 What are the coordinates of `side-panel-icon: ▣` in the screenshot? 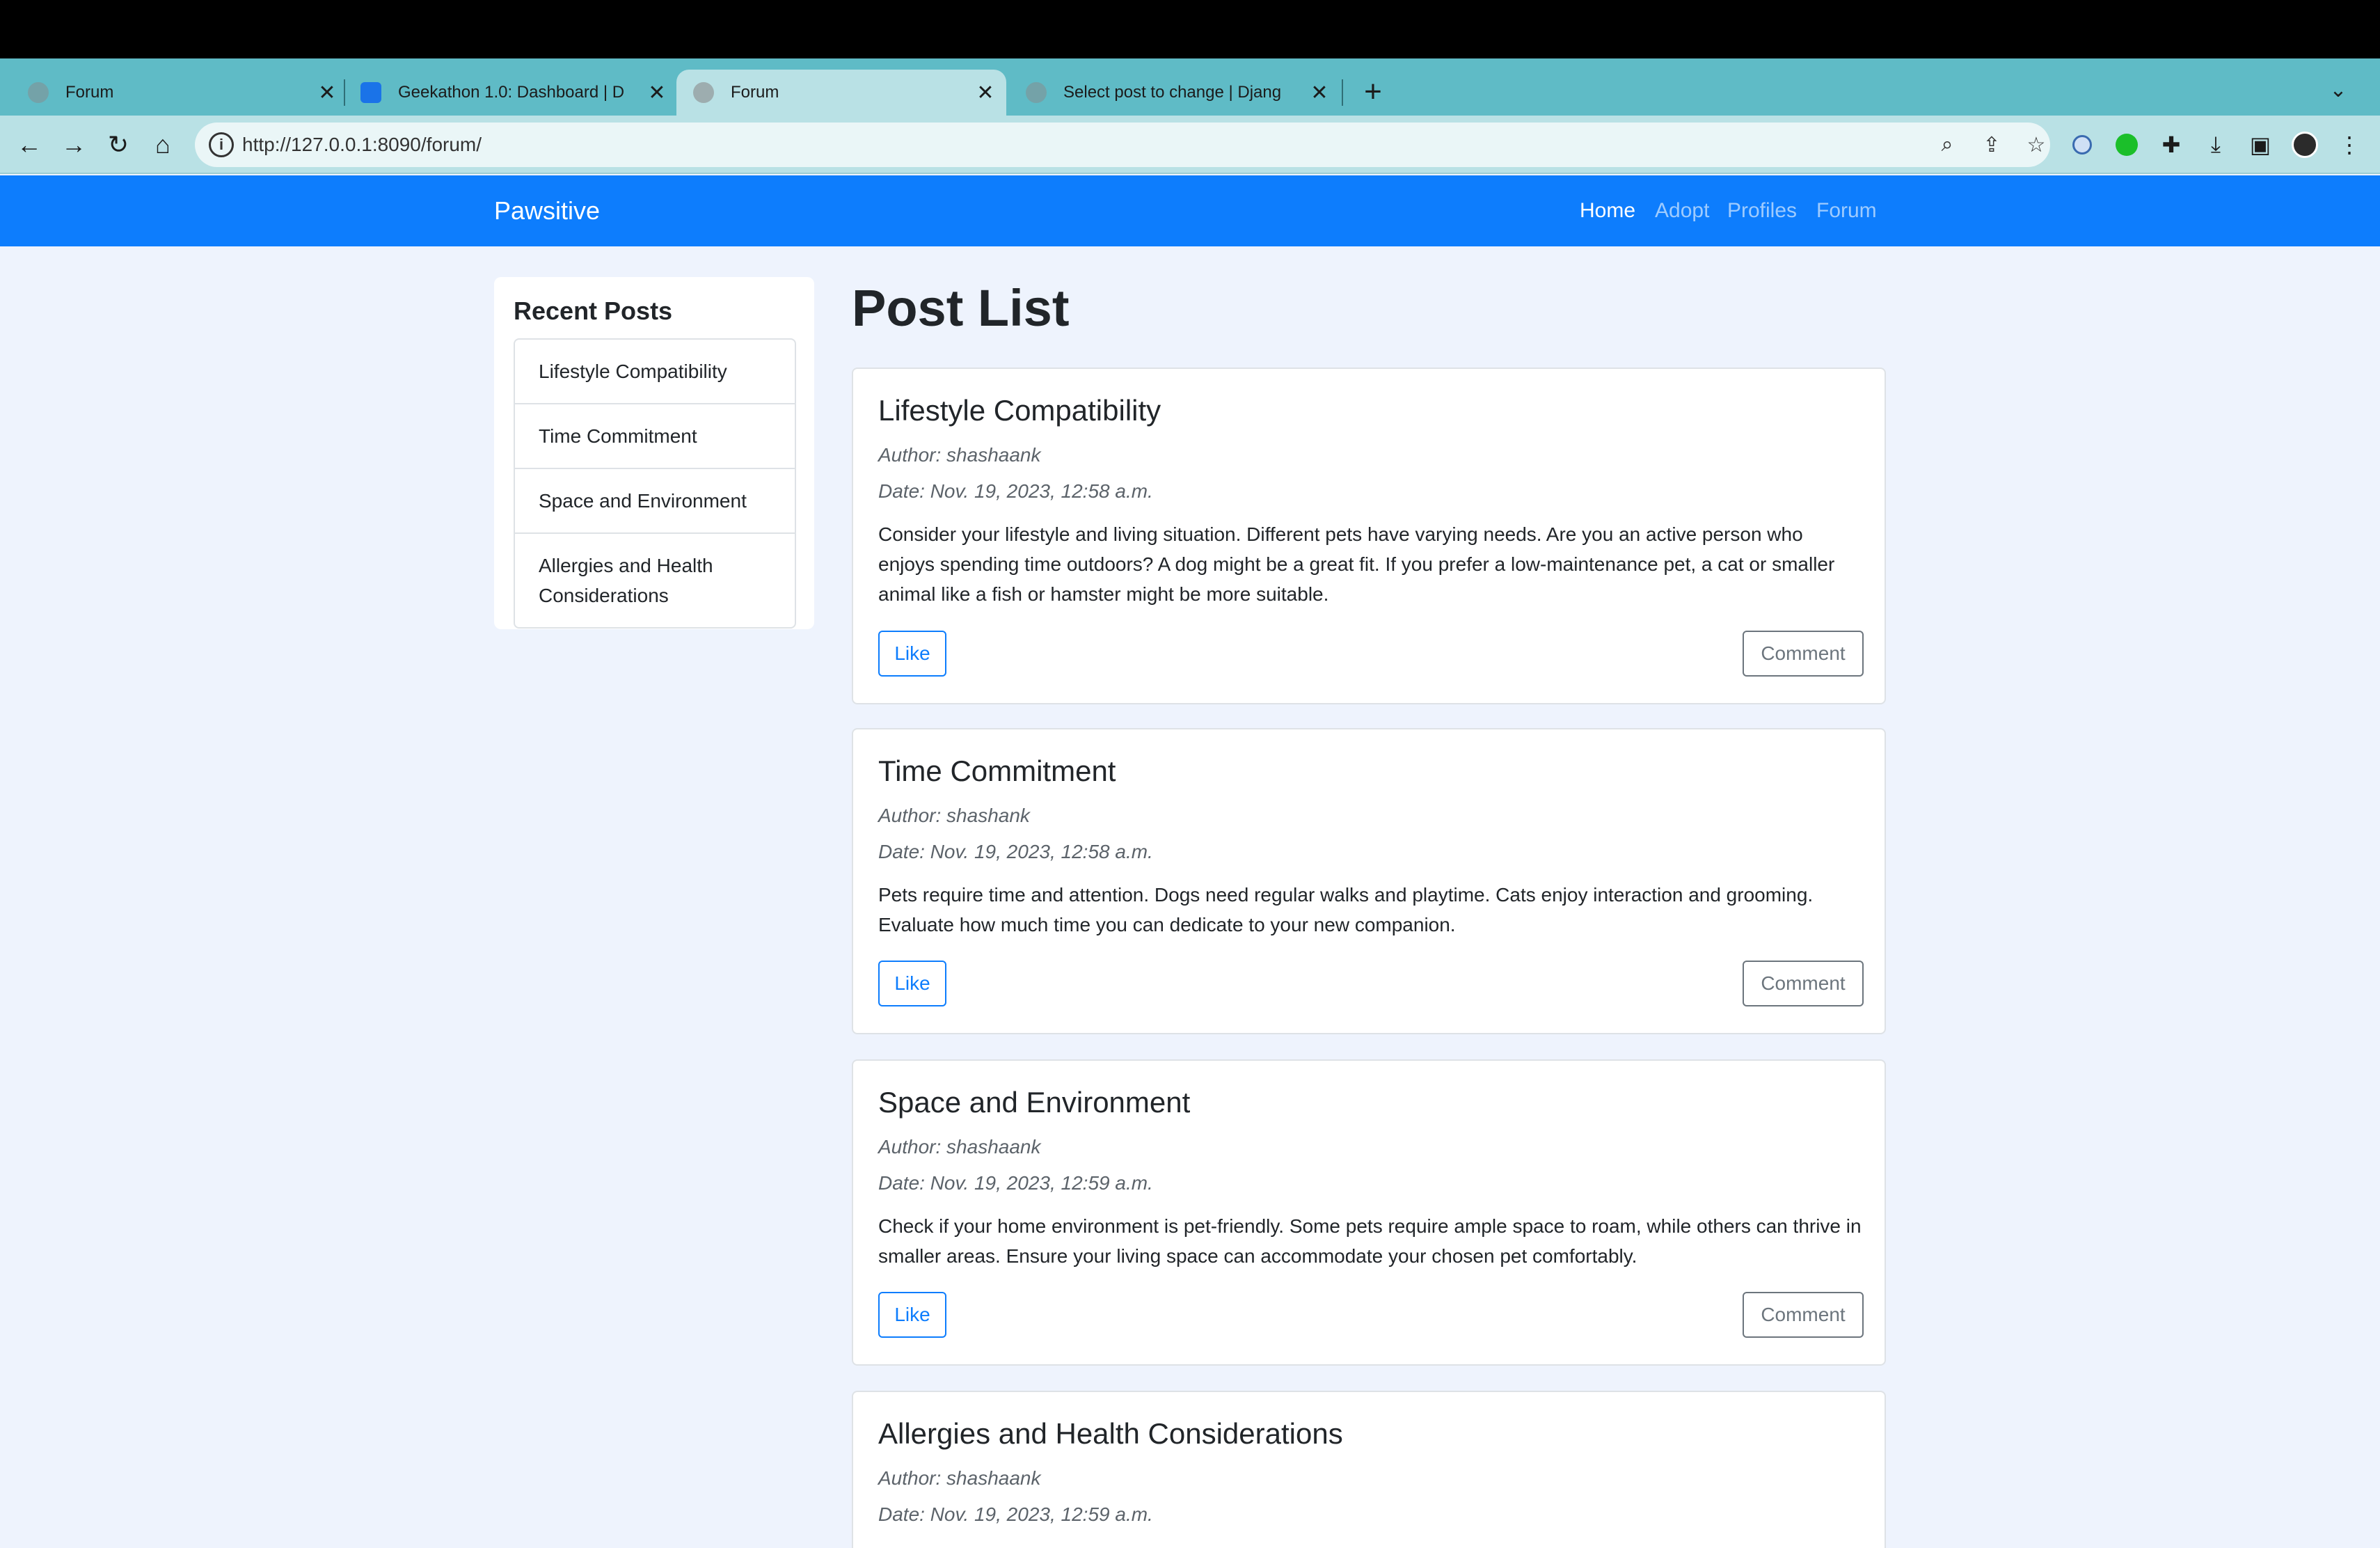 It's located at (2260, 144).